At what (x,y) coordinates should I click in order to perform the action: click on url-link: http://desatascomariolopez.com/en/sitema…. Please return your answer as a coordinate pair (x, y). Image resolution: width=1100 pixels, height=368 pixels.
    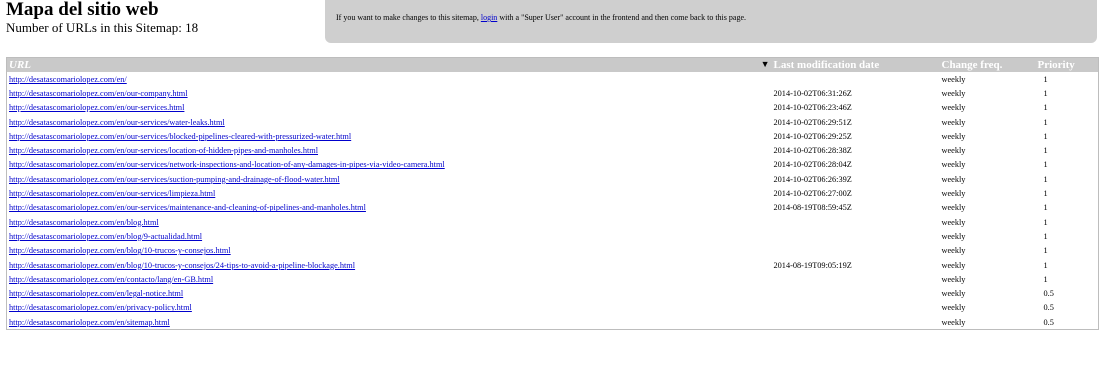
    Looking at the image, I should click on (89, 322).